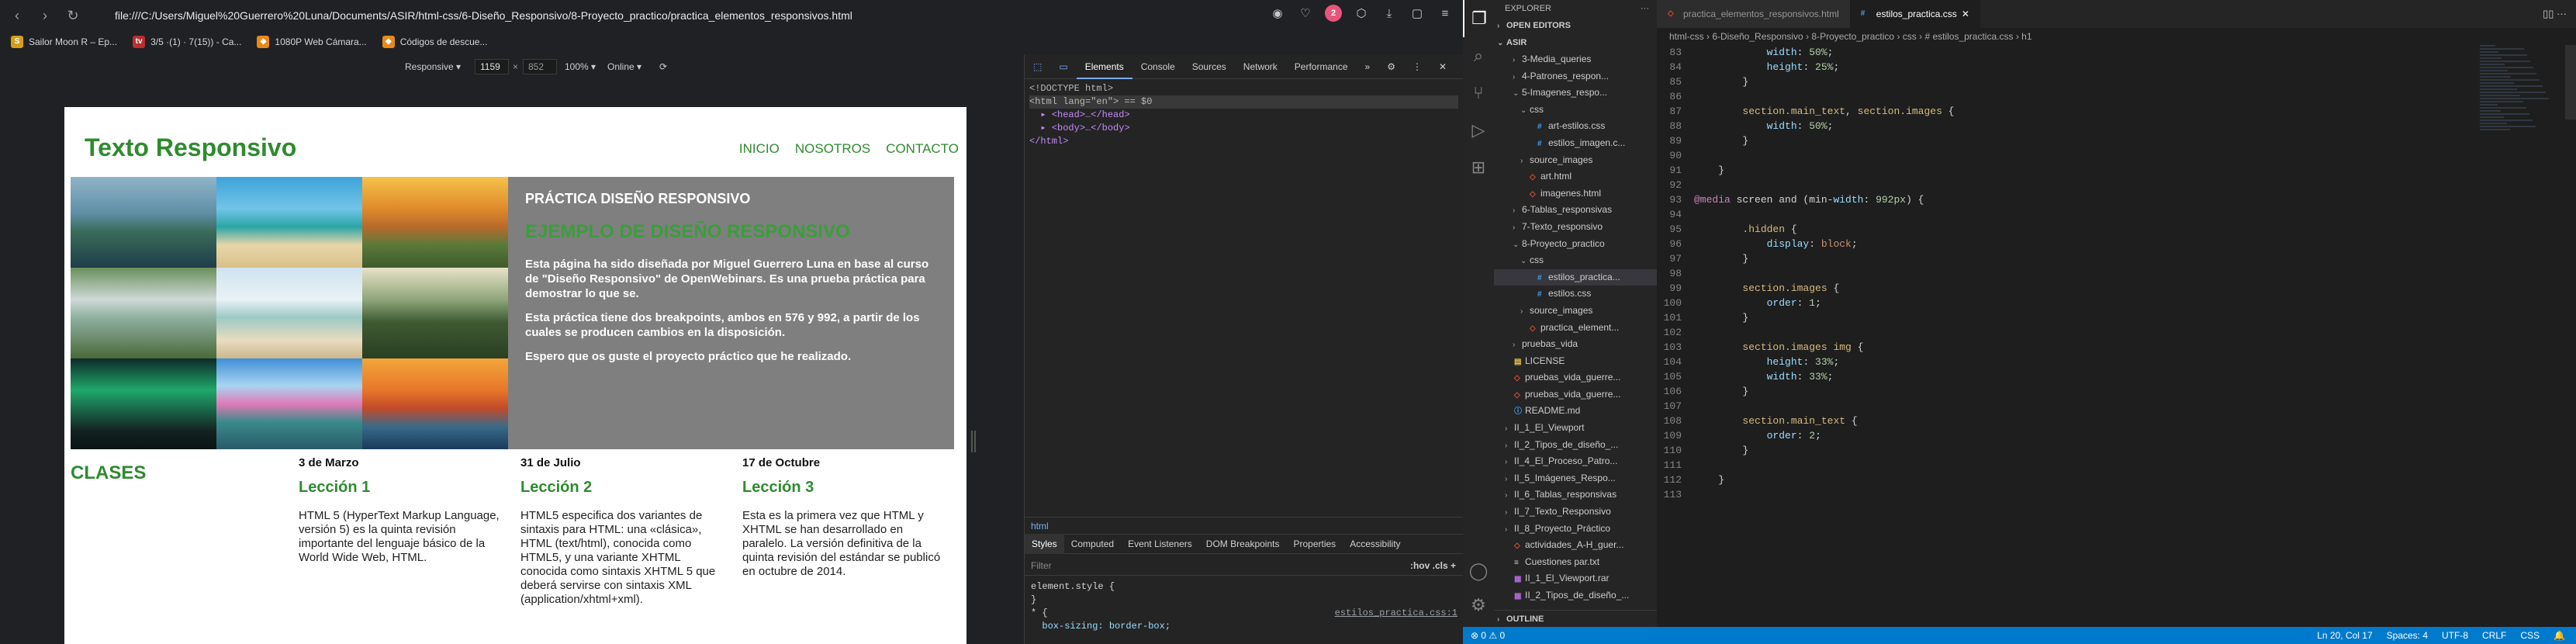 This screenshot has width=2576, height=644. What do you see at coordinates (2060, 391) in the screenshot?
I see `code-line: 106 }` at bounding box center [2060, 391].